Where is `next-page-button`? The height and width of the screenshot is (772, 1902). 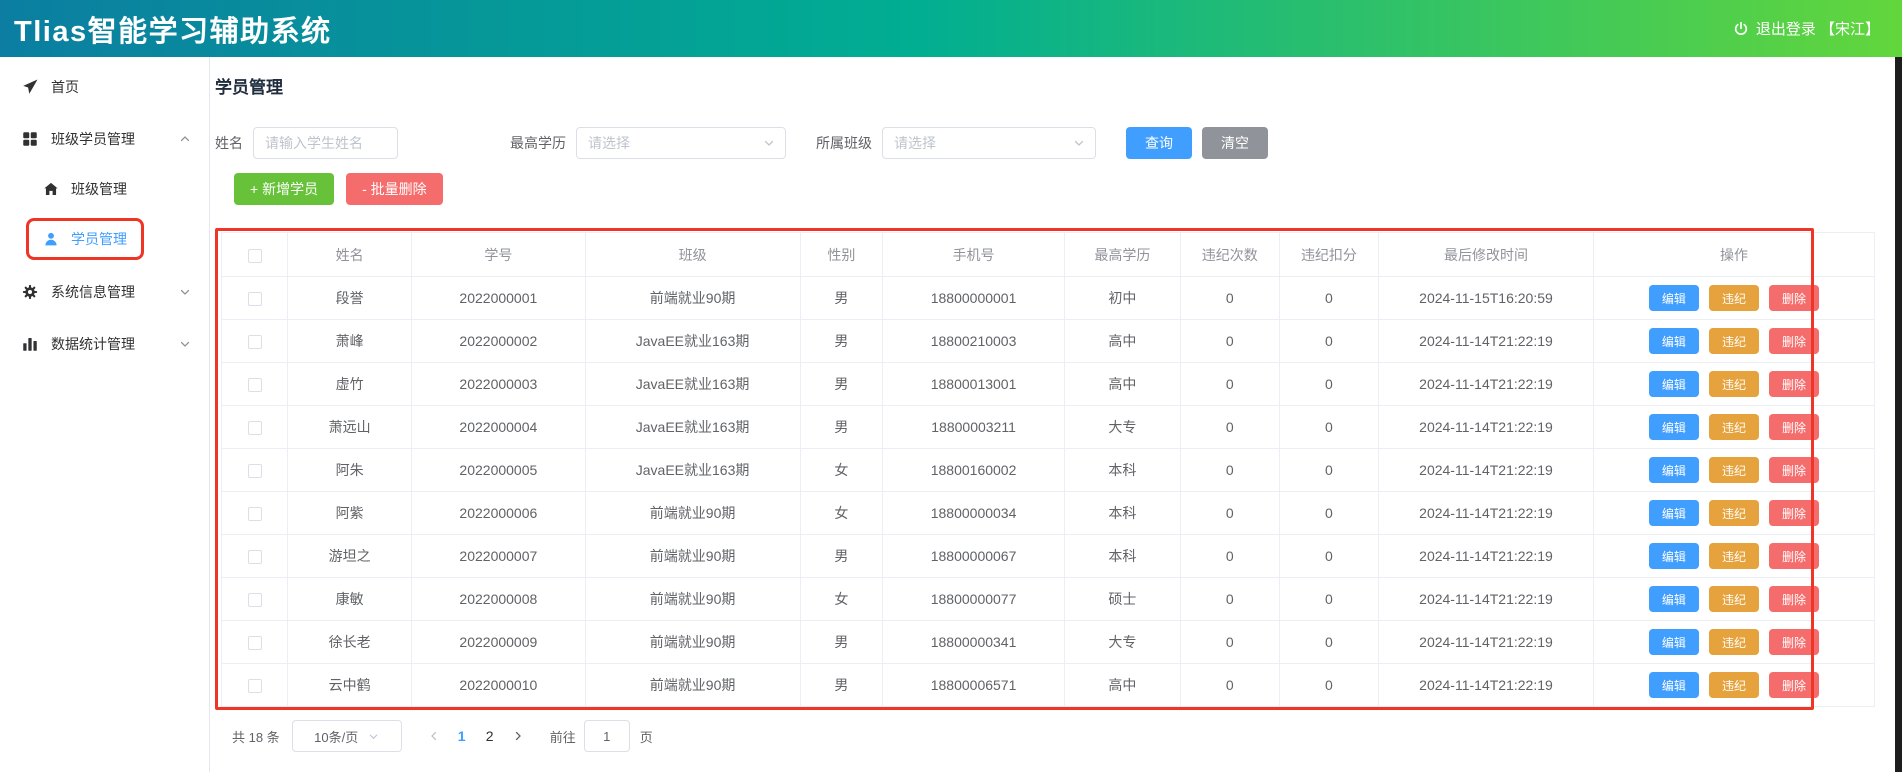
next-page-button is located at coordinates (518, 736).